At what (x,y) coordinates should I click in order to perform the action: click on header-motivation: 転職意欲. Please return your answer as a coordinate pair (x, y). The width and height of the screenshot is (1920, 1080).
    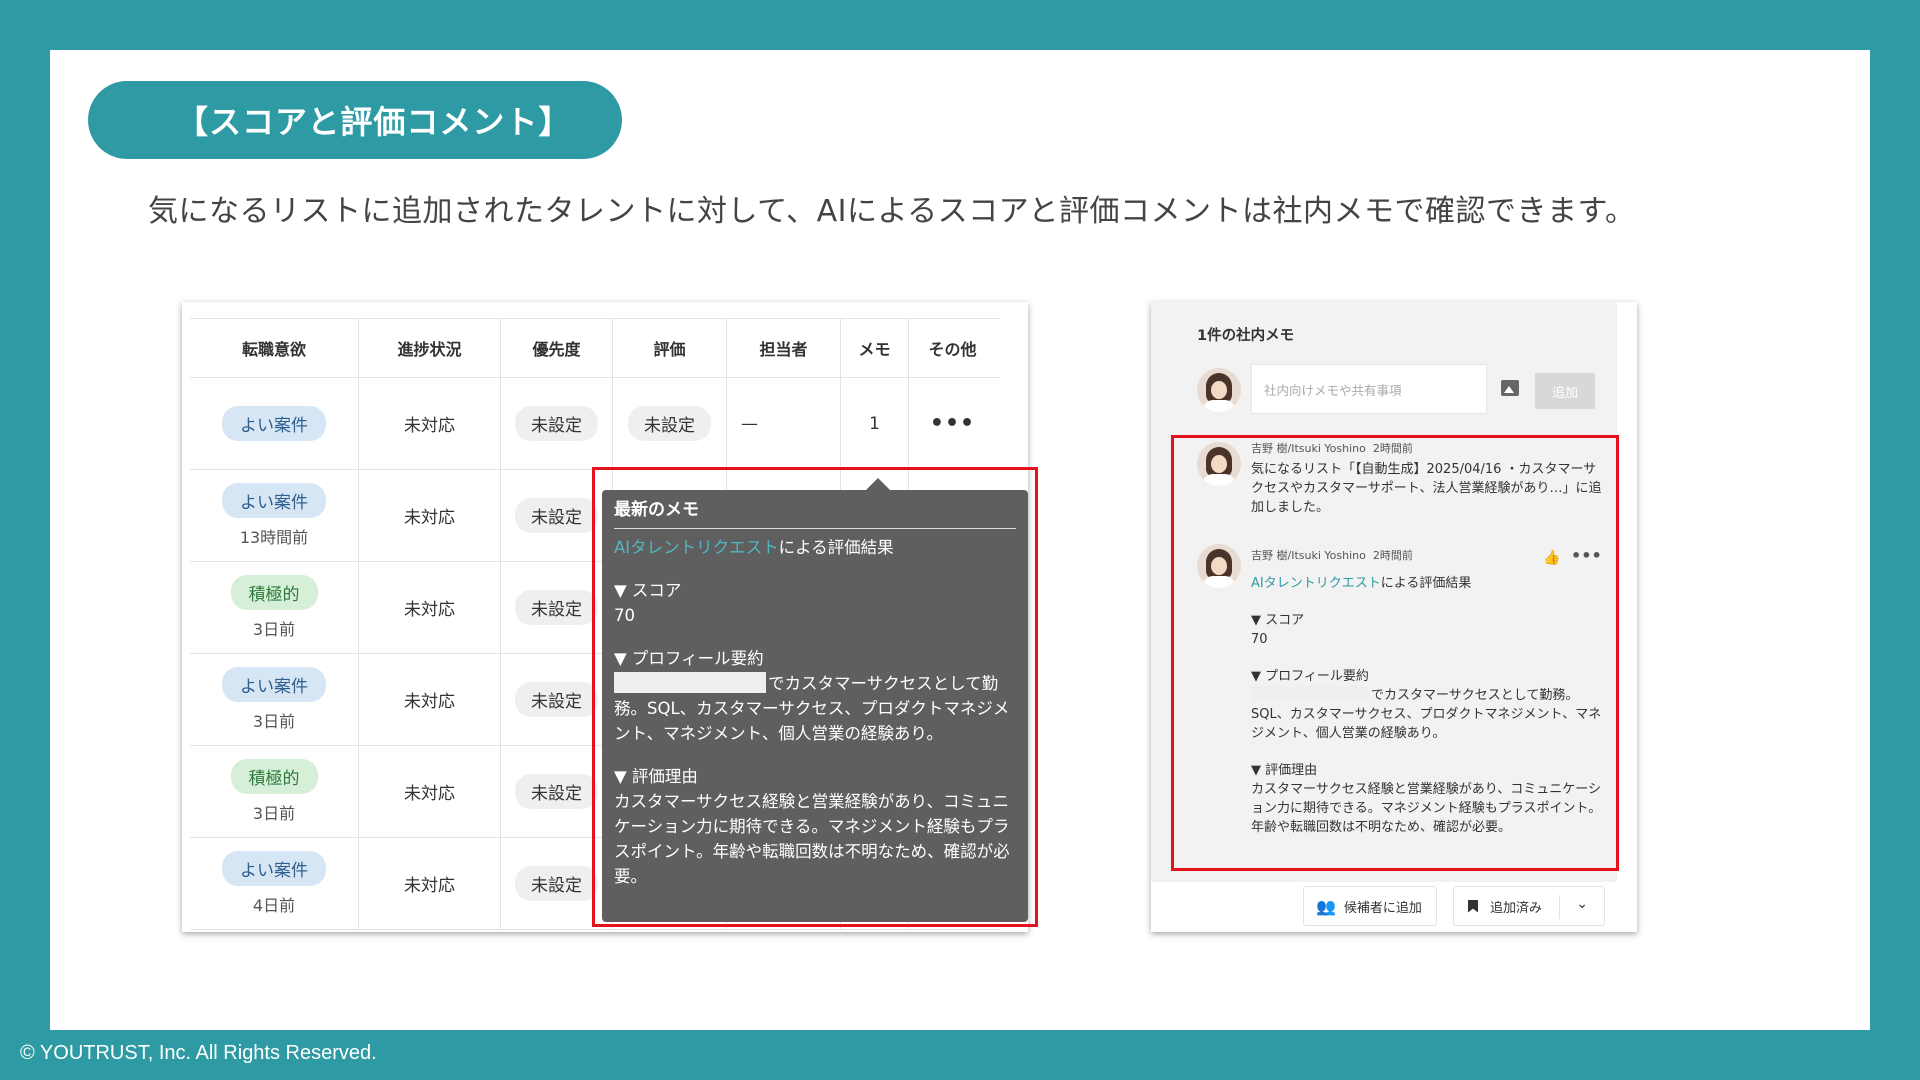
    Looking at the image, I should click on (274, 348).